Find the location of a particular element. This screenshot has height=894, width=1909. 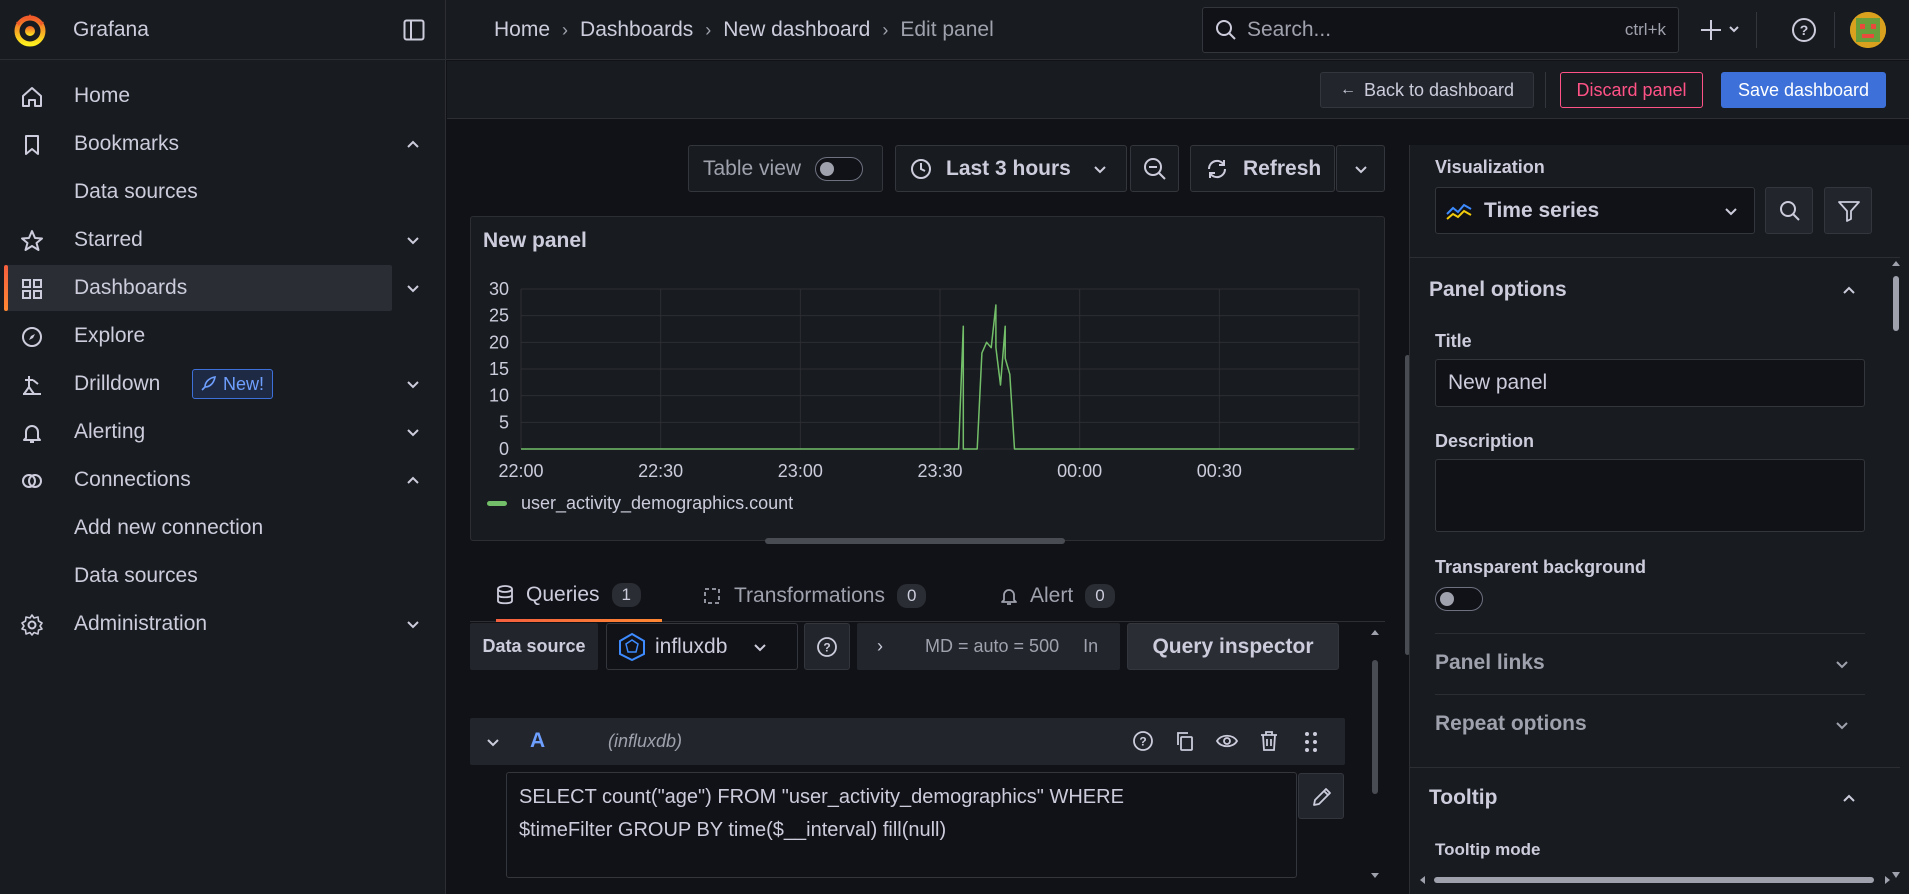

sidebar-item-alerting: Alerting is located at coordinates (223, 432).